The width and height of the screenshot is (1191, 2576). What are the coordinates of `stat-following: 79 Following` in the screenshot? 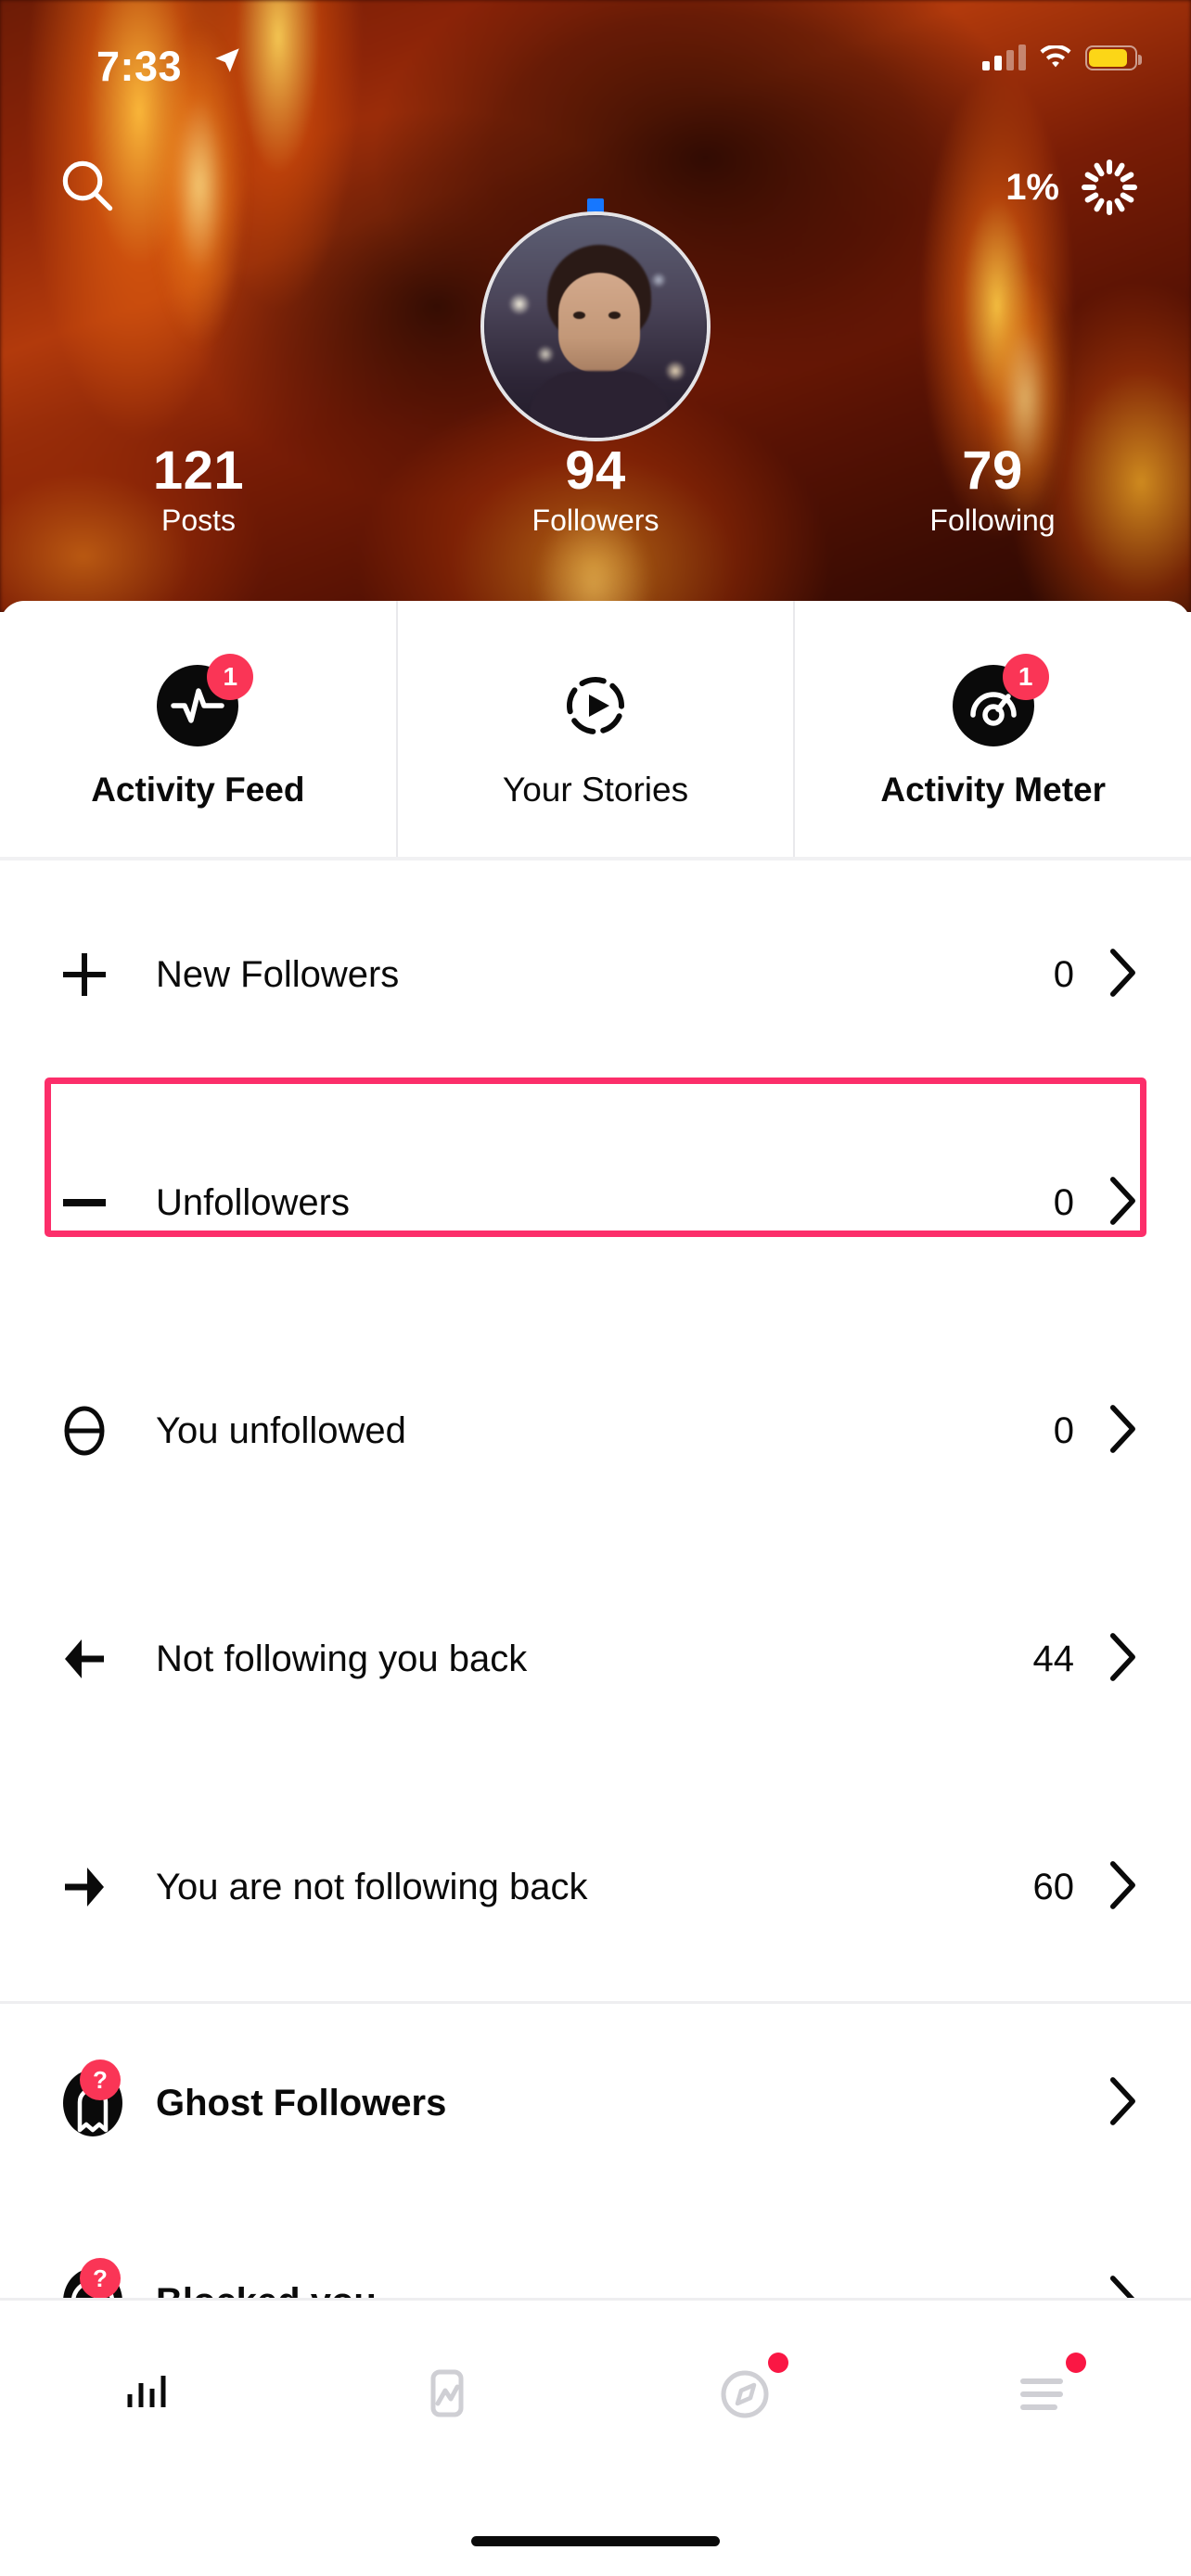 It's located at (992, 489).